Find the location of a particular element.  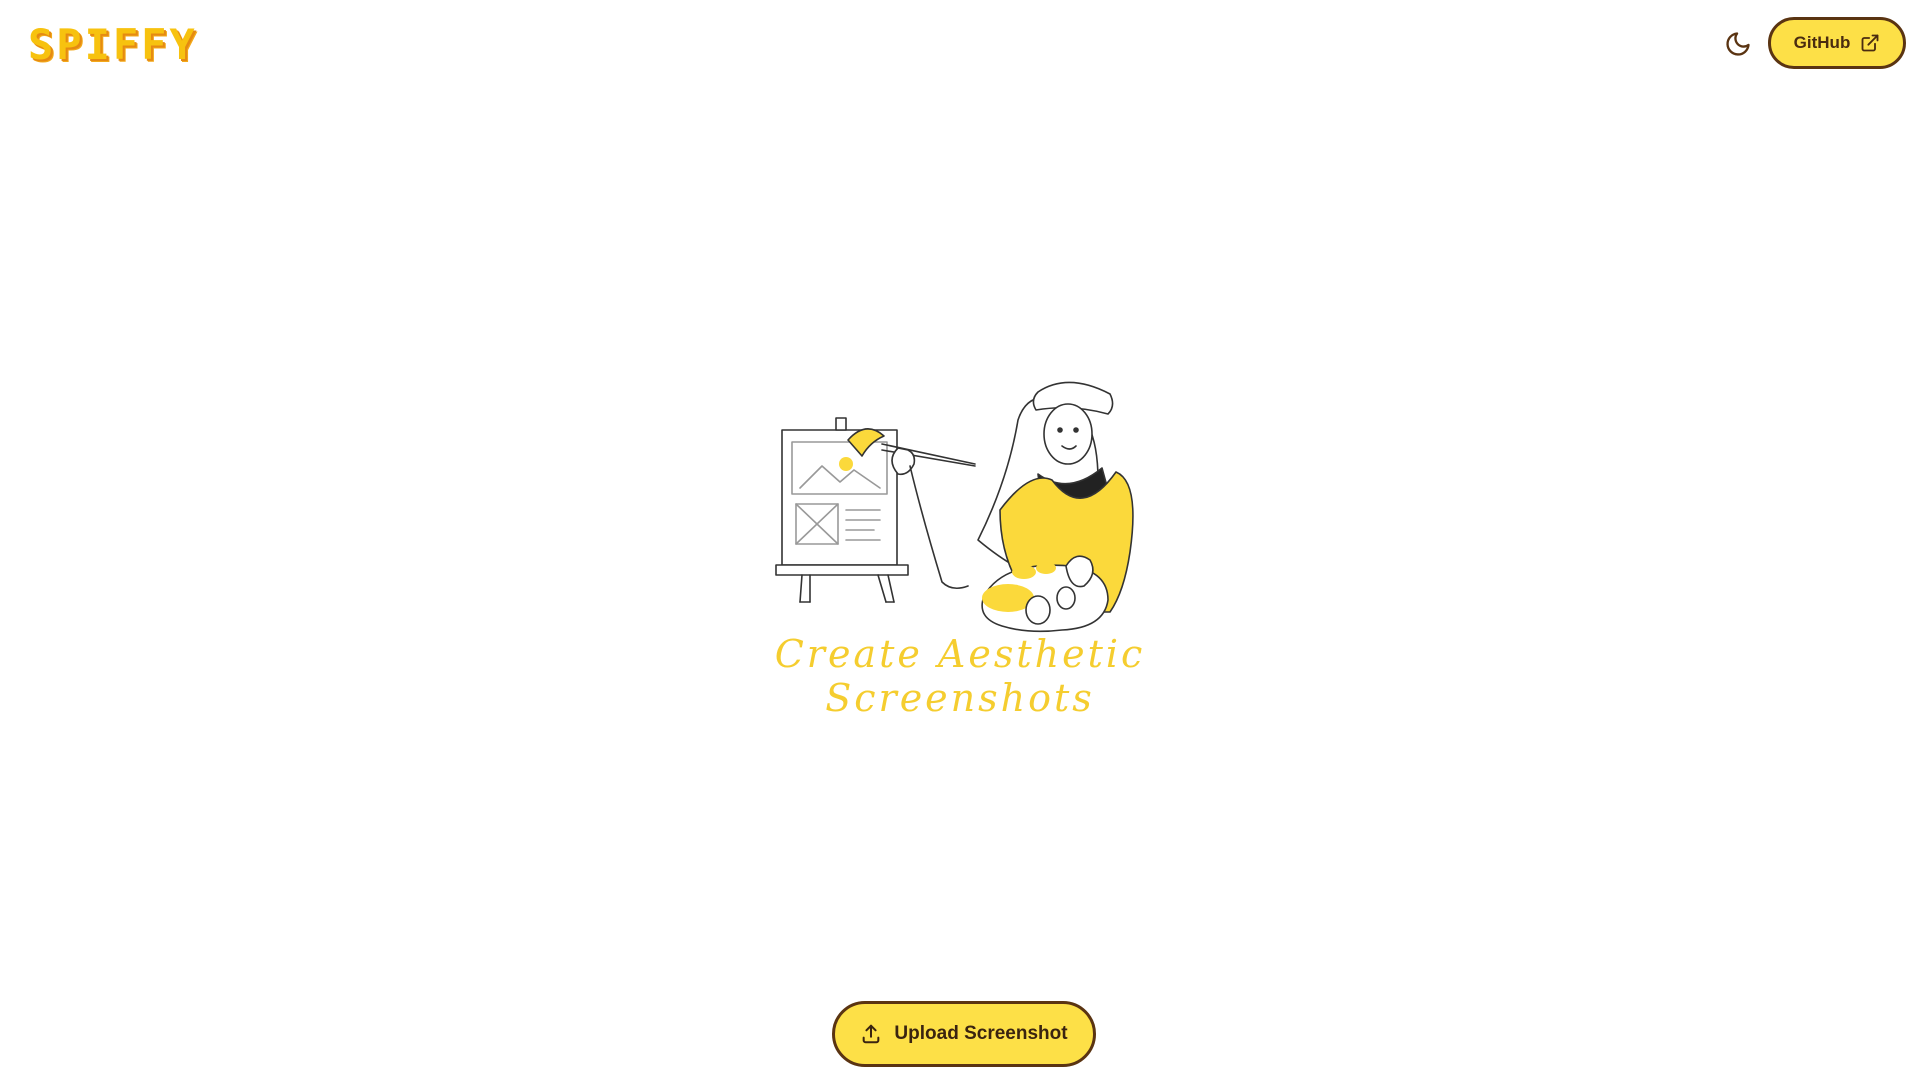

external-link-icon is located at coordinates (1870, 43).